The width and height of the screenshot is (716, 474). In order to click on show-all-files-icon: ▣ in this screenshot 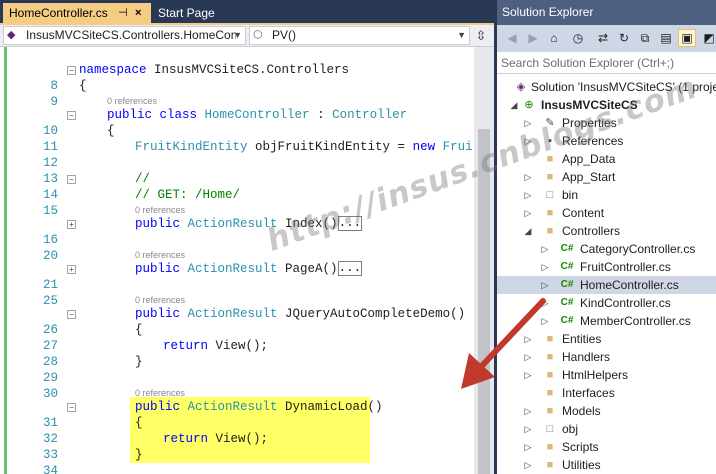, I will do `click(687, 38)`.